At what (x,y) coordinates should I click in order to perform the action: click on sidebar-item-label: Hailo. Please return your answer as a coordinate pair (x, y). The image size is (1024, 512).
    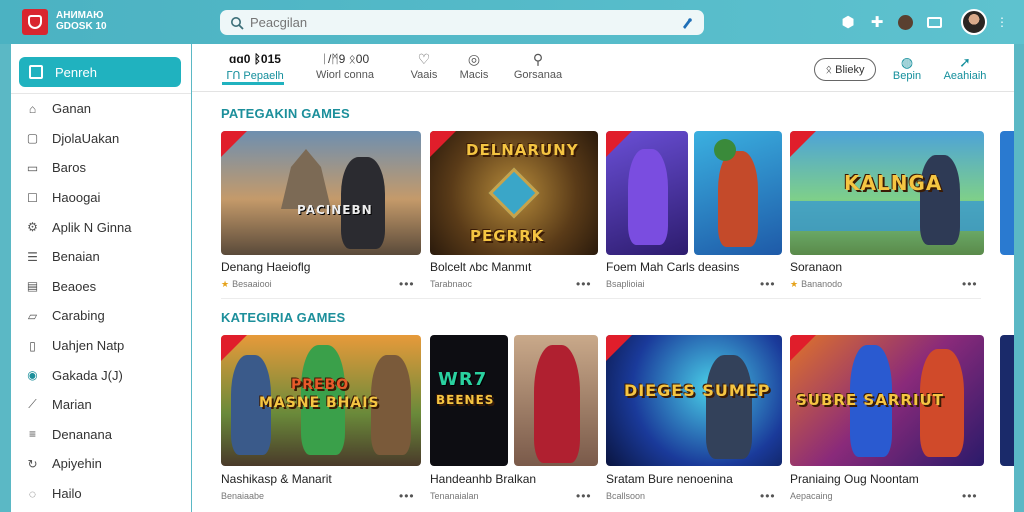
    Looking at the image, I should click on (67, 494).